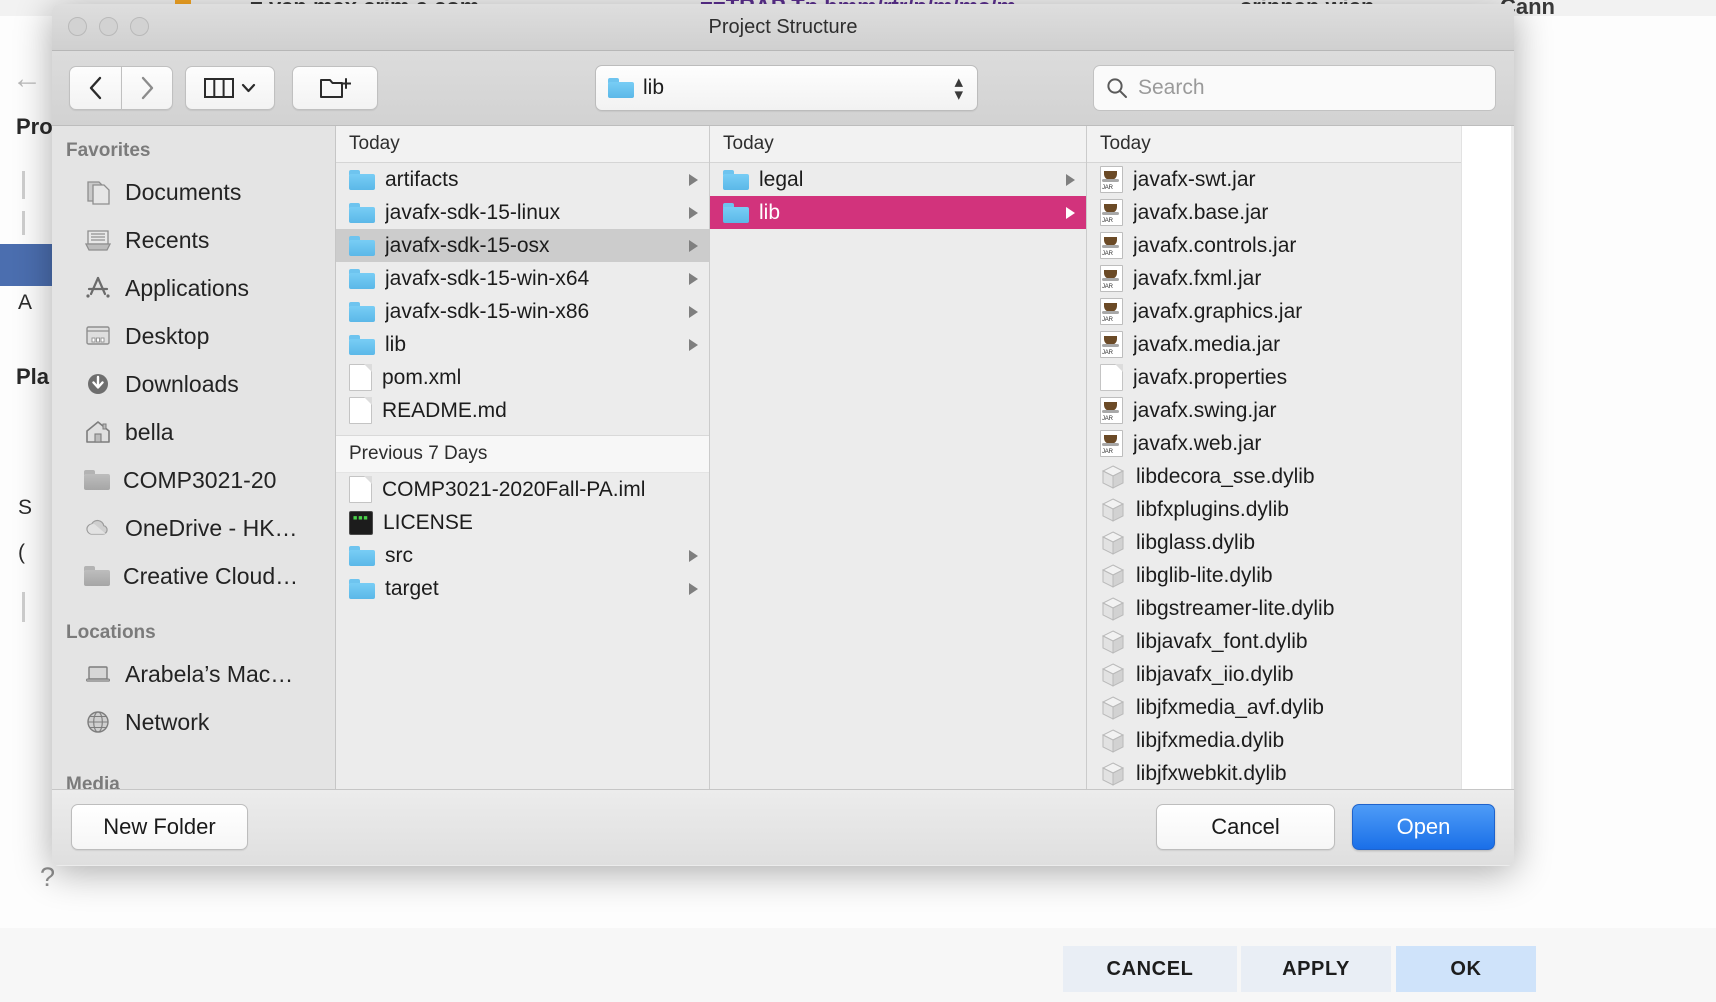  Describe the element at coordinates (1274, 740) in the screenshot. I see `file-row: libjfxmedia.dylib` at that location.